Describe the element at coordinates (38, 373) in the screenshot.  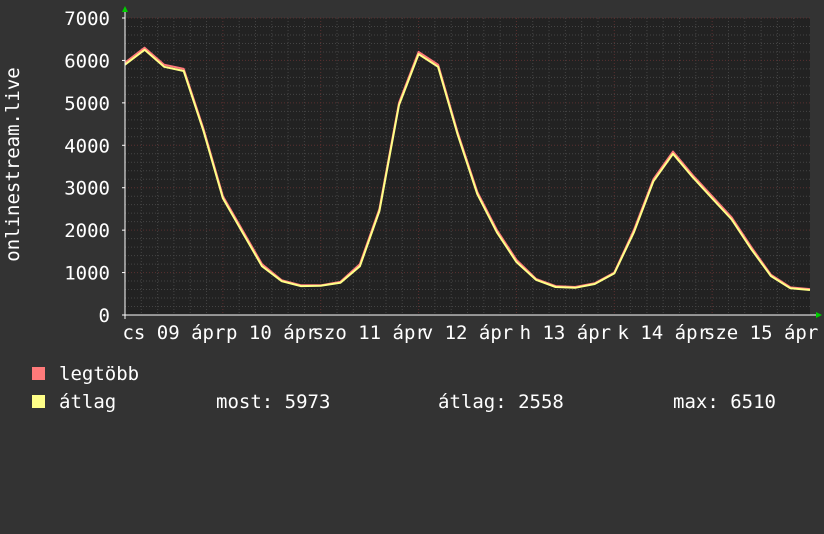
I see `legend-swatch-max` at that location.